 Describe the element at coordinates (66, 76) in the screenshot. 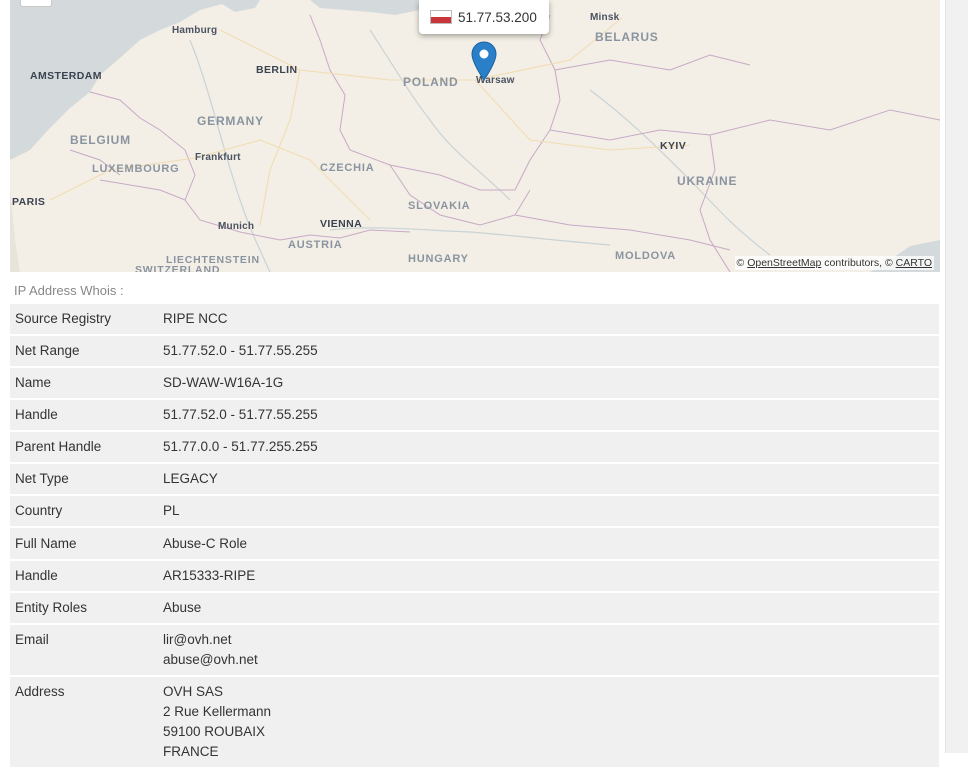

I see `map-label-amsterdam: AMSTERDAM` at that location.